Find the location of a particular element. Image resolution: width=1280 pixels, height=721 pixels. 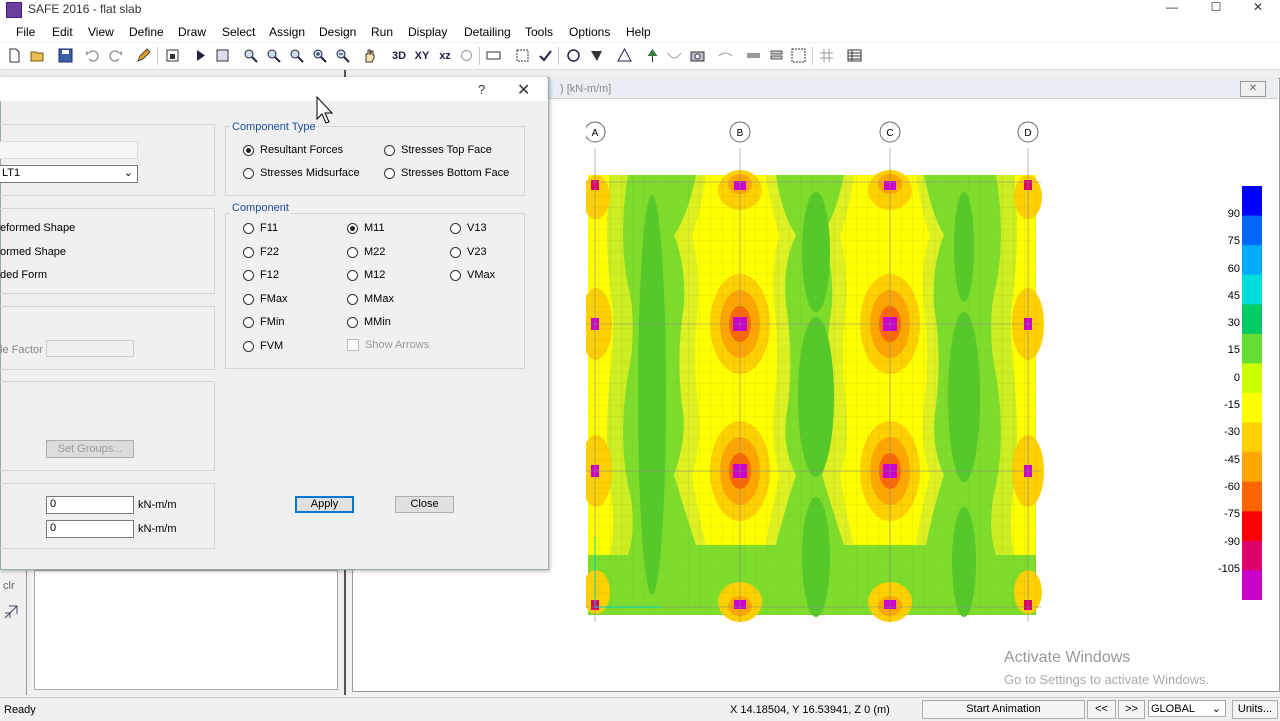

option-shaded-form: ded Form is located at coordinates (23, 275).